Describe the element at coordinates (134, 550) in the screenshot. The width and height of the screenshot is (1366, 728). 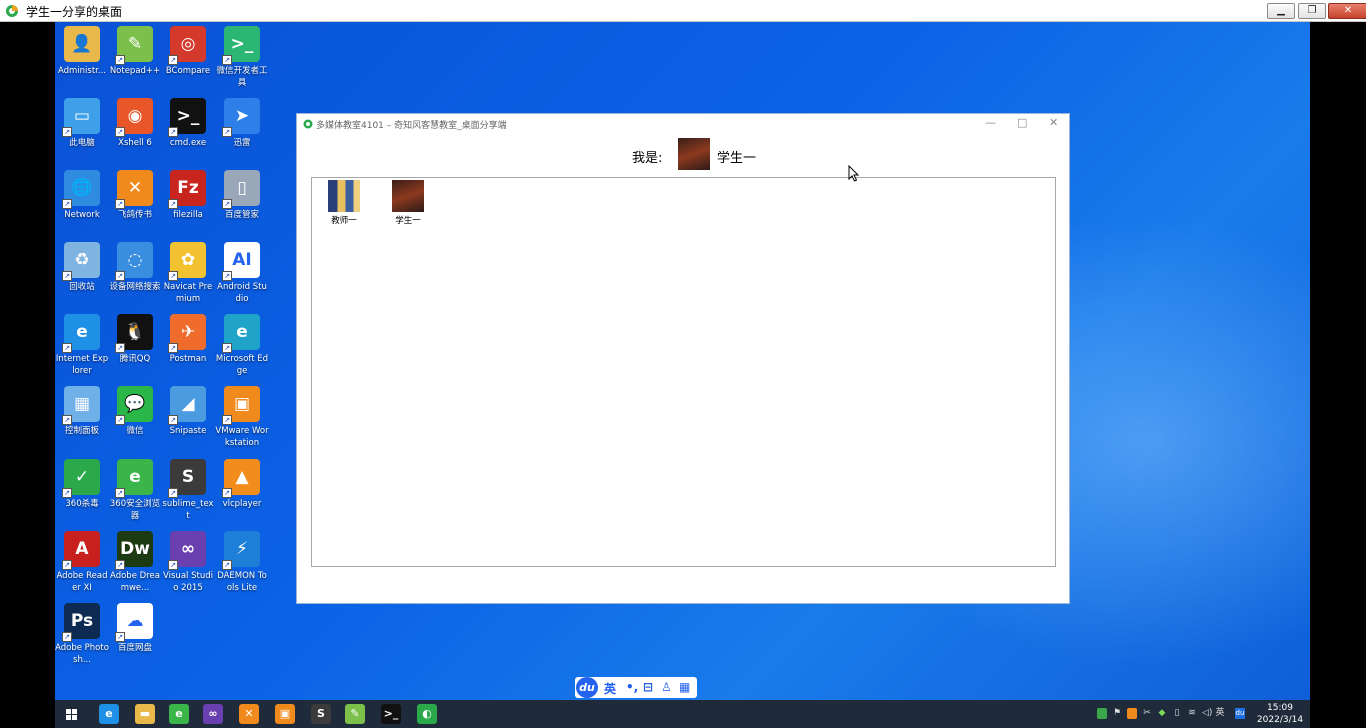
I see `dreamweaver-icon: Dw ↗` at that location.